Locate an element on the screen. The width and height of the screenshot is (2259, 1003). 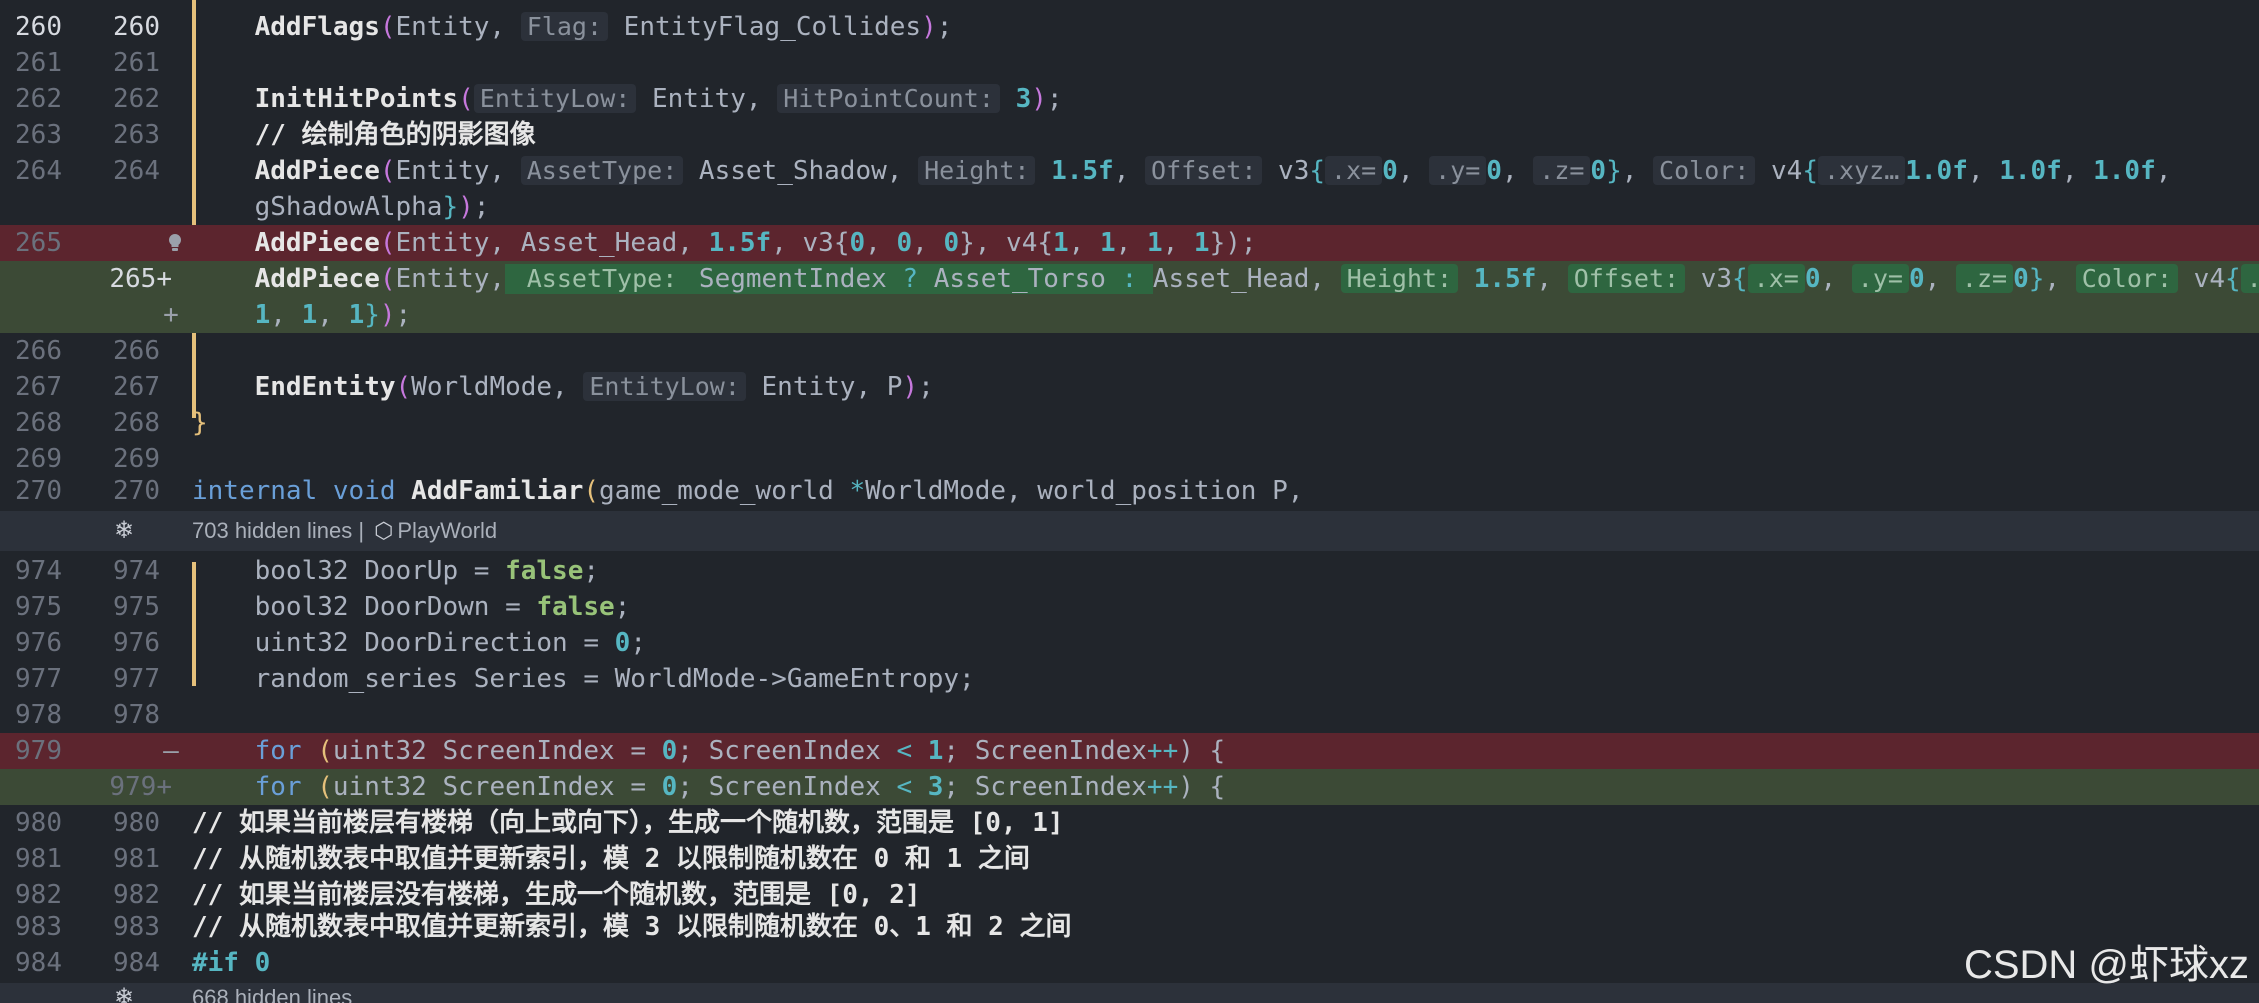
code-text: Entity, P is located at coordinates (832, 387).